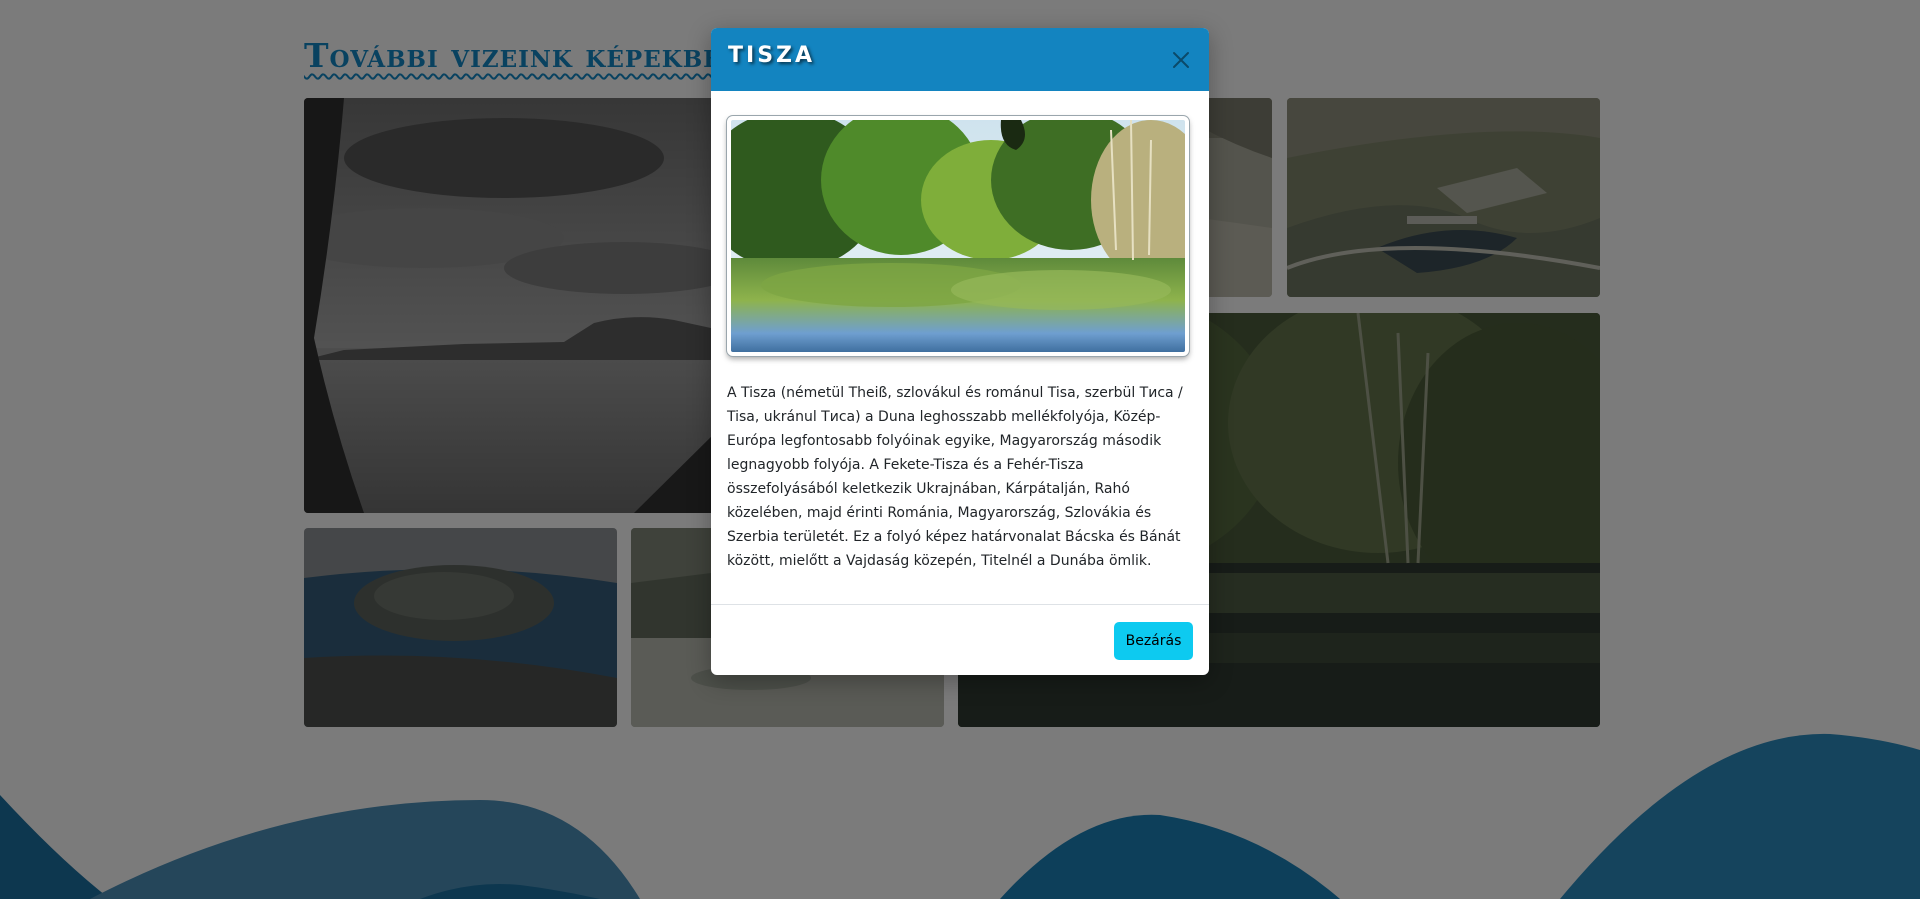 This screenshot has width=1920, height=899. What do you see at coordinates (960, 59) in the screenshot?
I see `modal-header: TISZA` at bounding box center [960, 59].